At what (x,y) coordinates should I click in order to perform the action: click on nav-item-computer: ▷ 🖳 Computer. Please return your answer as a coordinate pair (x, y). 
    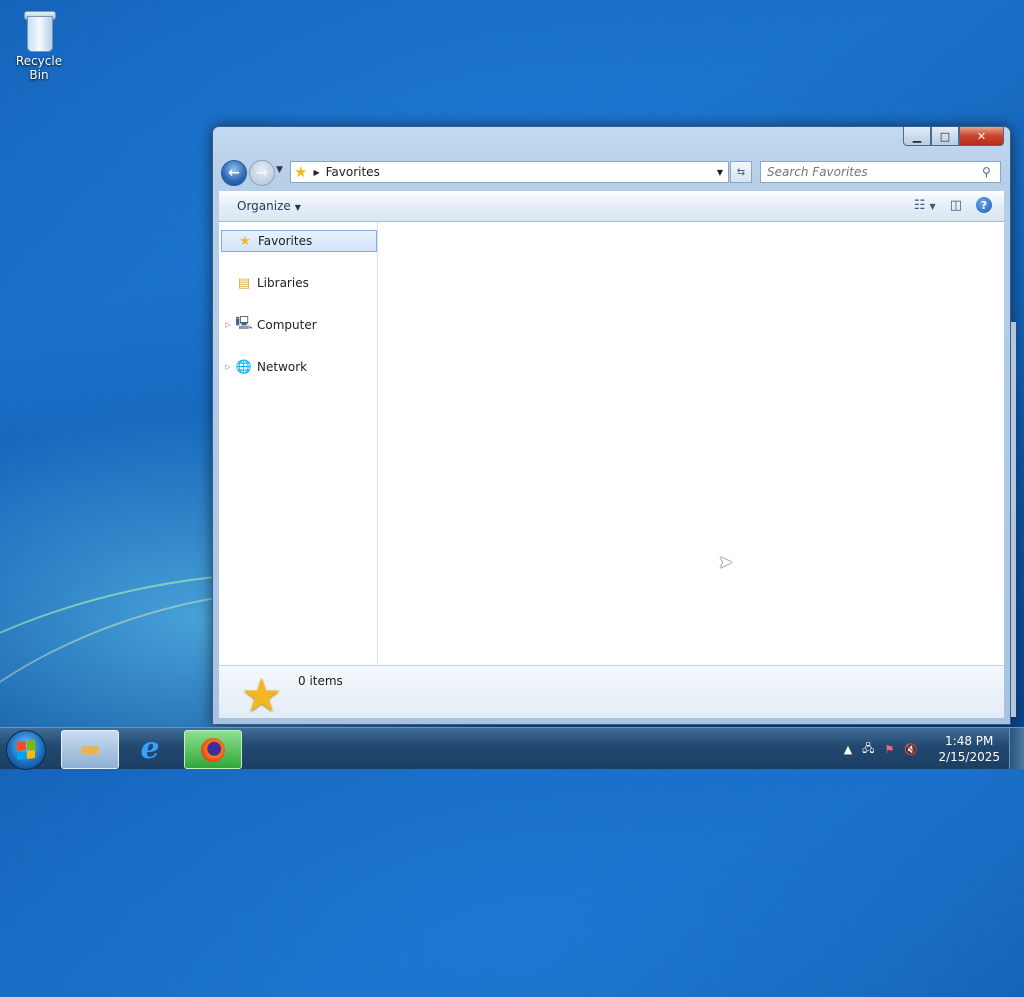
    Looking at the image, I should click on (298, 325).